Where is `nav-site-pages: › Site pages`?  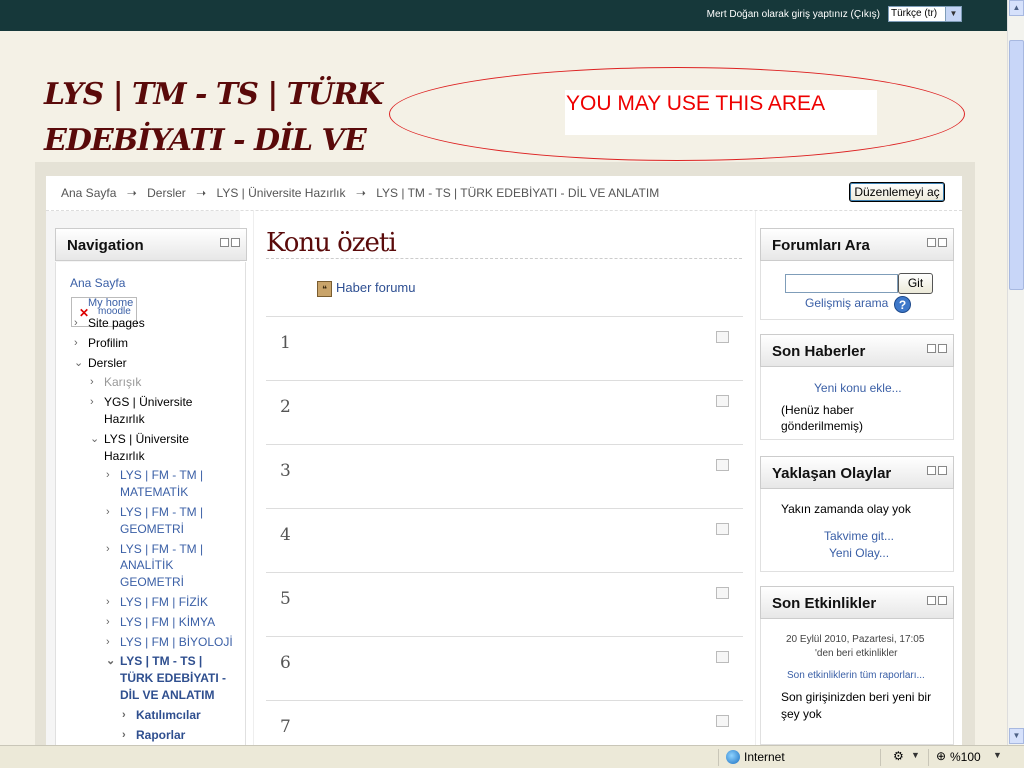
nav-site-pages: › Site pages is located at coordinates (109, 323).